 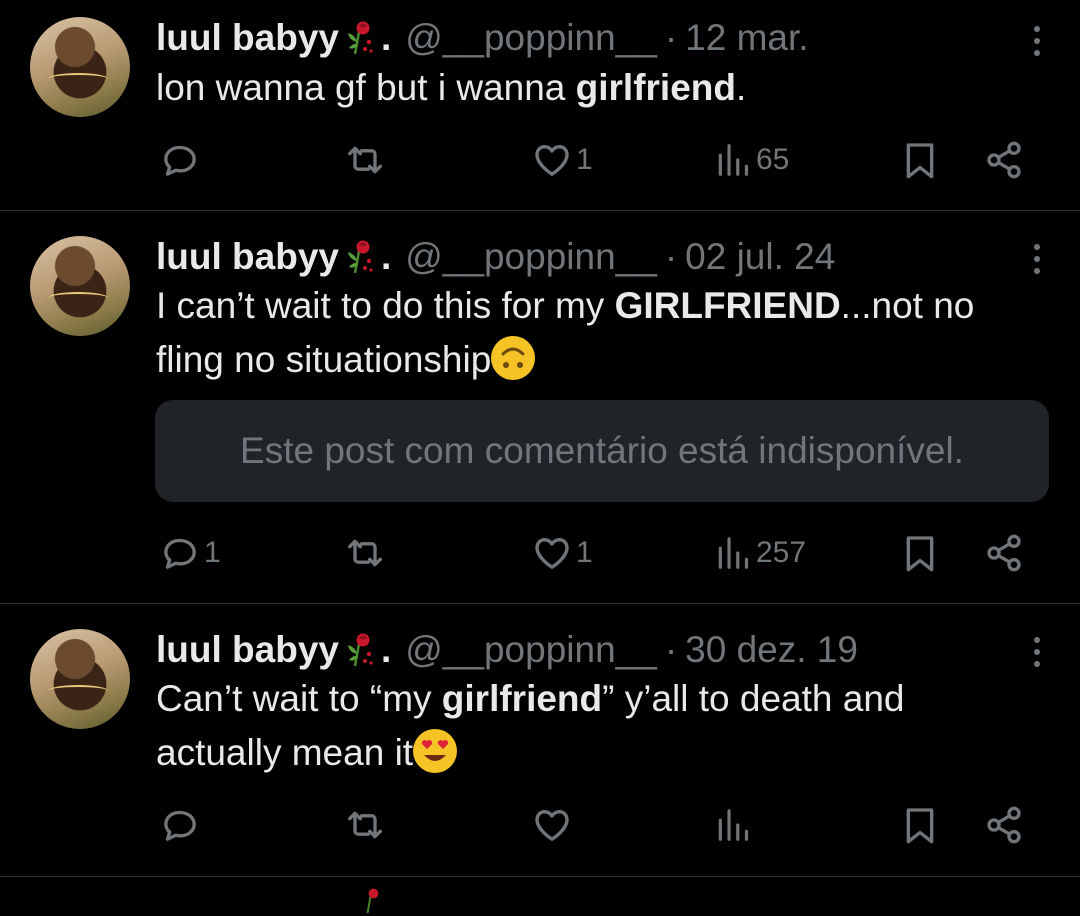 What do you see at coordinates (451, 87) in the screenshot?
I see `tweet-text: lon wanna gf but i wanna girlfriend.` at bounding box center [451, 87].